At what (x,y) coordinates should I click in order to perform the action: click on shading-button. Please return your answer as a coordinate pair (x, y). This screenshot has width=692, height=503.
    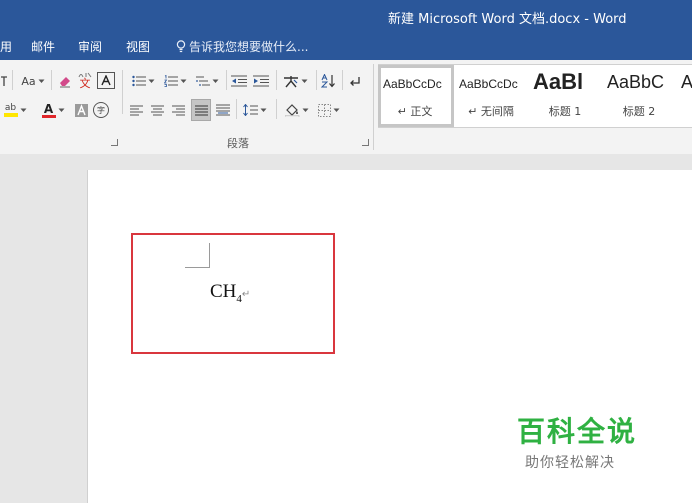
    Looking at the image, I should click on (297, 110).